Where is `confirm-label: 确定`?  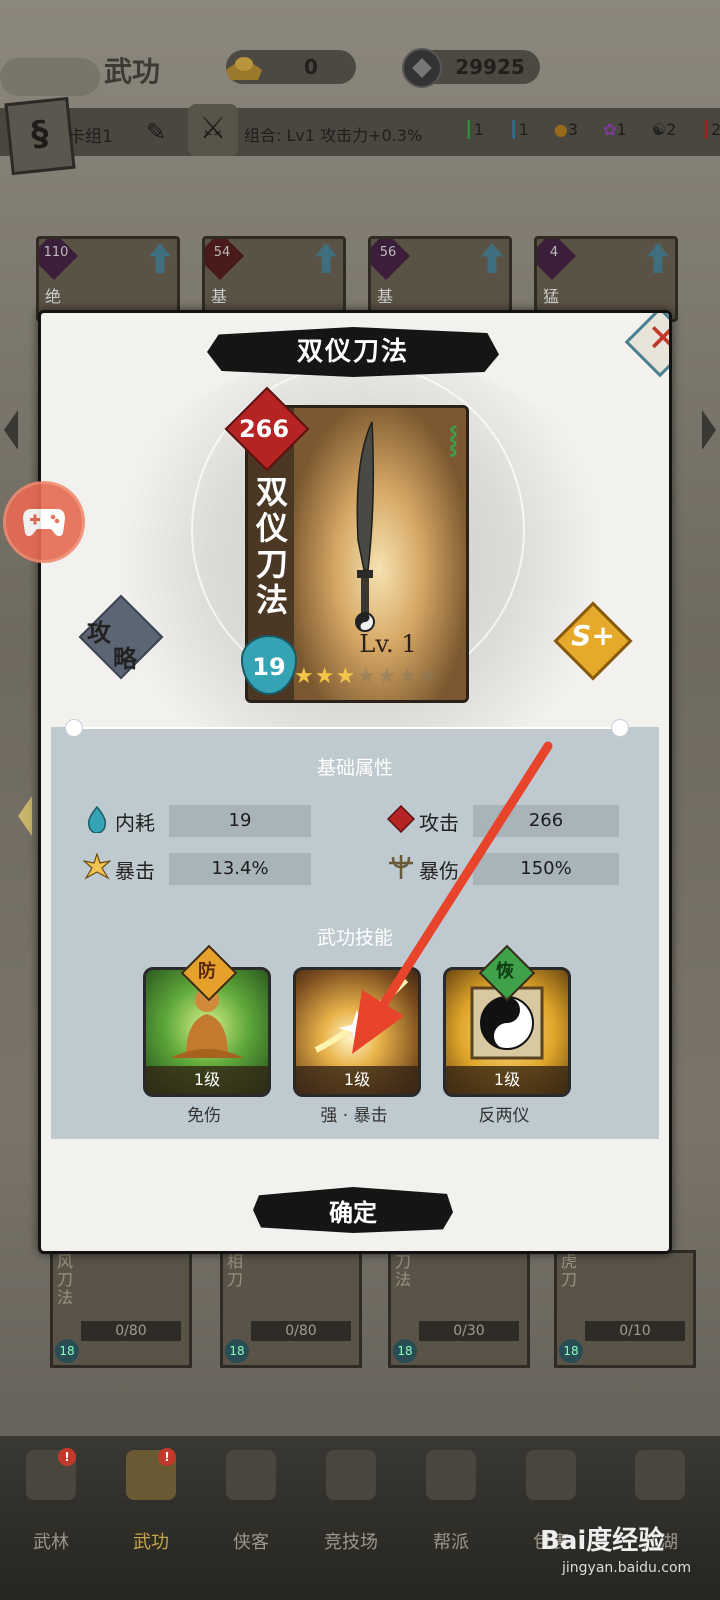 confirm-label: 确定 is located at coordinates (353, 1210).